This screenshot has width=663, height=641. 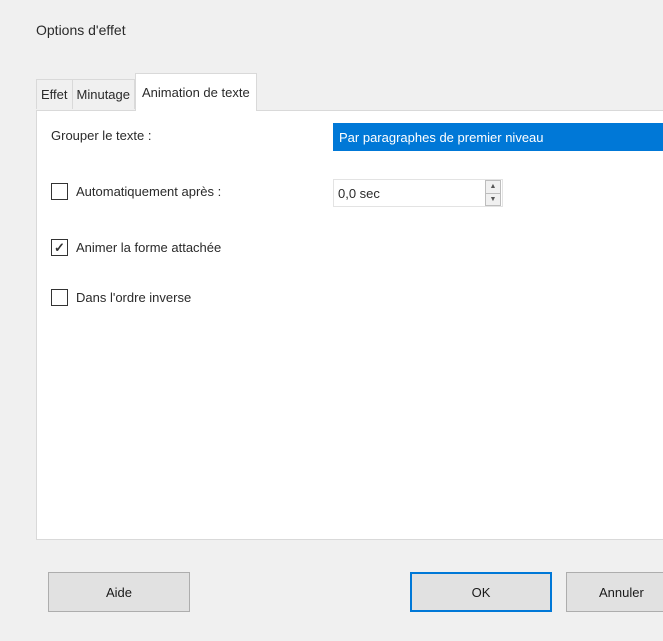 I want to click on tab-minutage: Minutage, so click(x=103, y=94).